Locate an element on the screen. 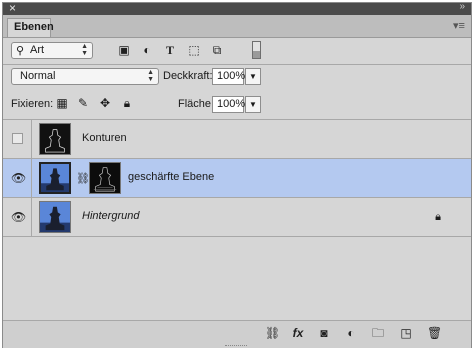 The height and width of the screenshot is (353, 475). layer-row-hintergrund: 👁︎ Hintergrund 🔒︎ is located at coordinates (237, 217).